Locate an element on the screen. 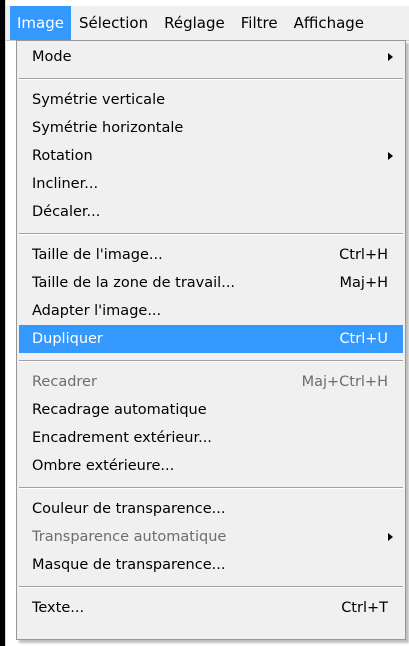 The image size is (409, 646). menu-item-shortcut: Maj+H is located at coordinates (363, 283).